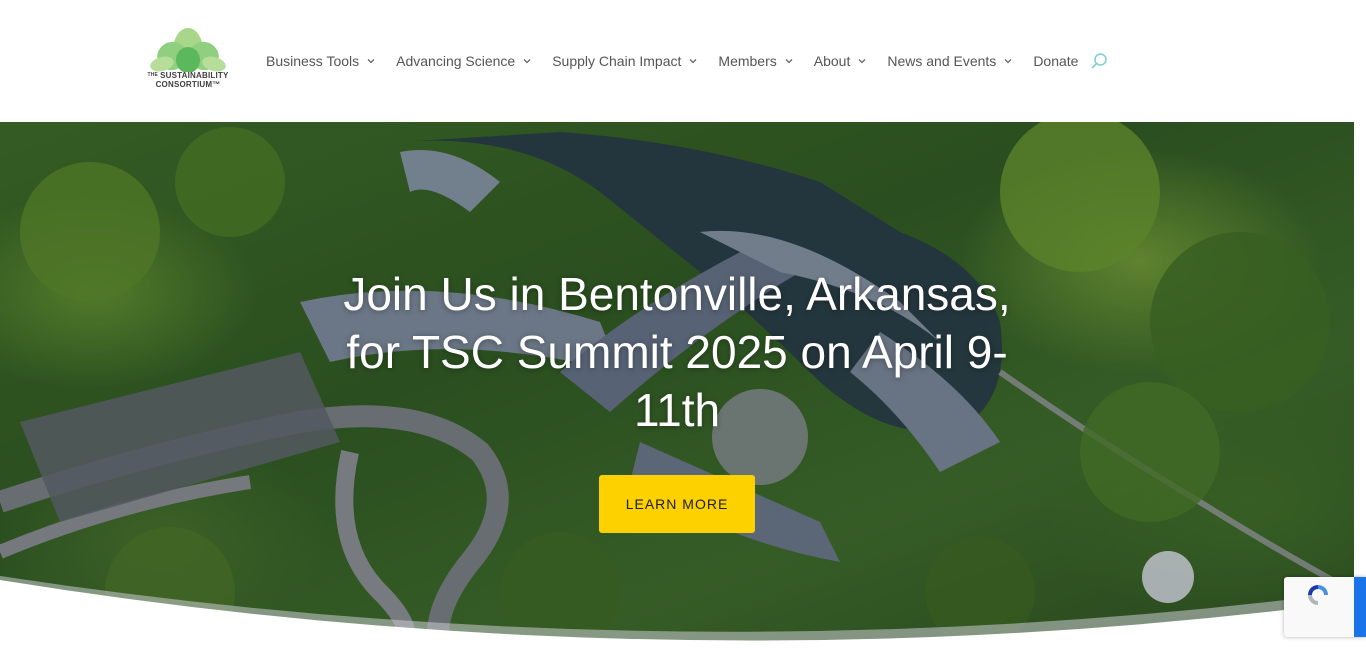  I want to click on search-icon, so click(1099, 61).